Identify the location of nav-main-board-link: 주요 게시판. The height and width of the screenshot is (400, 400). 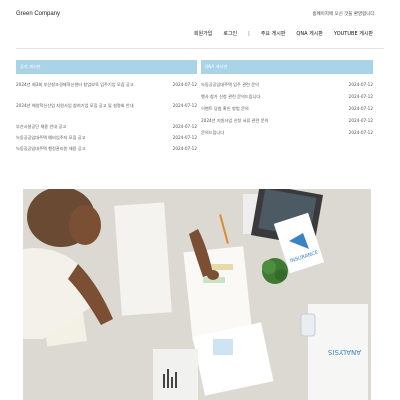
(273, 33).